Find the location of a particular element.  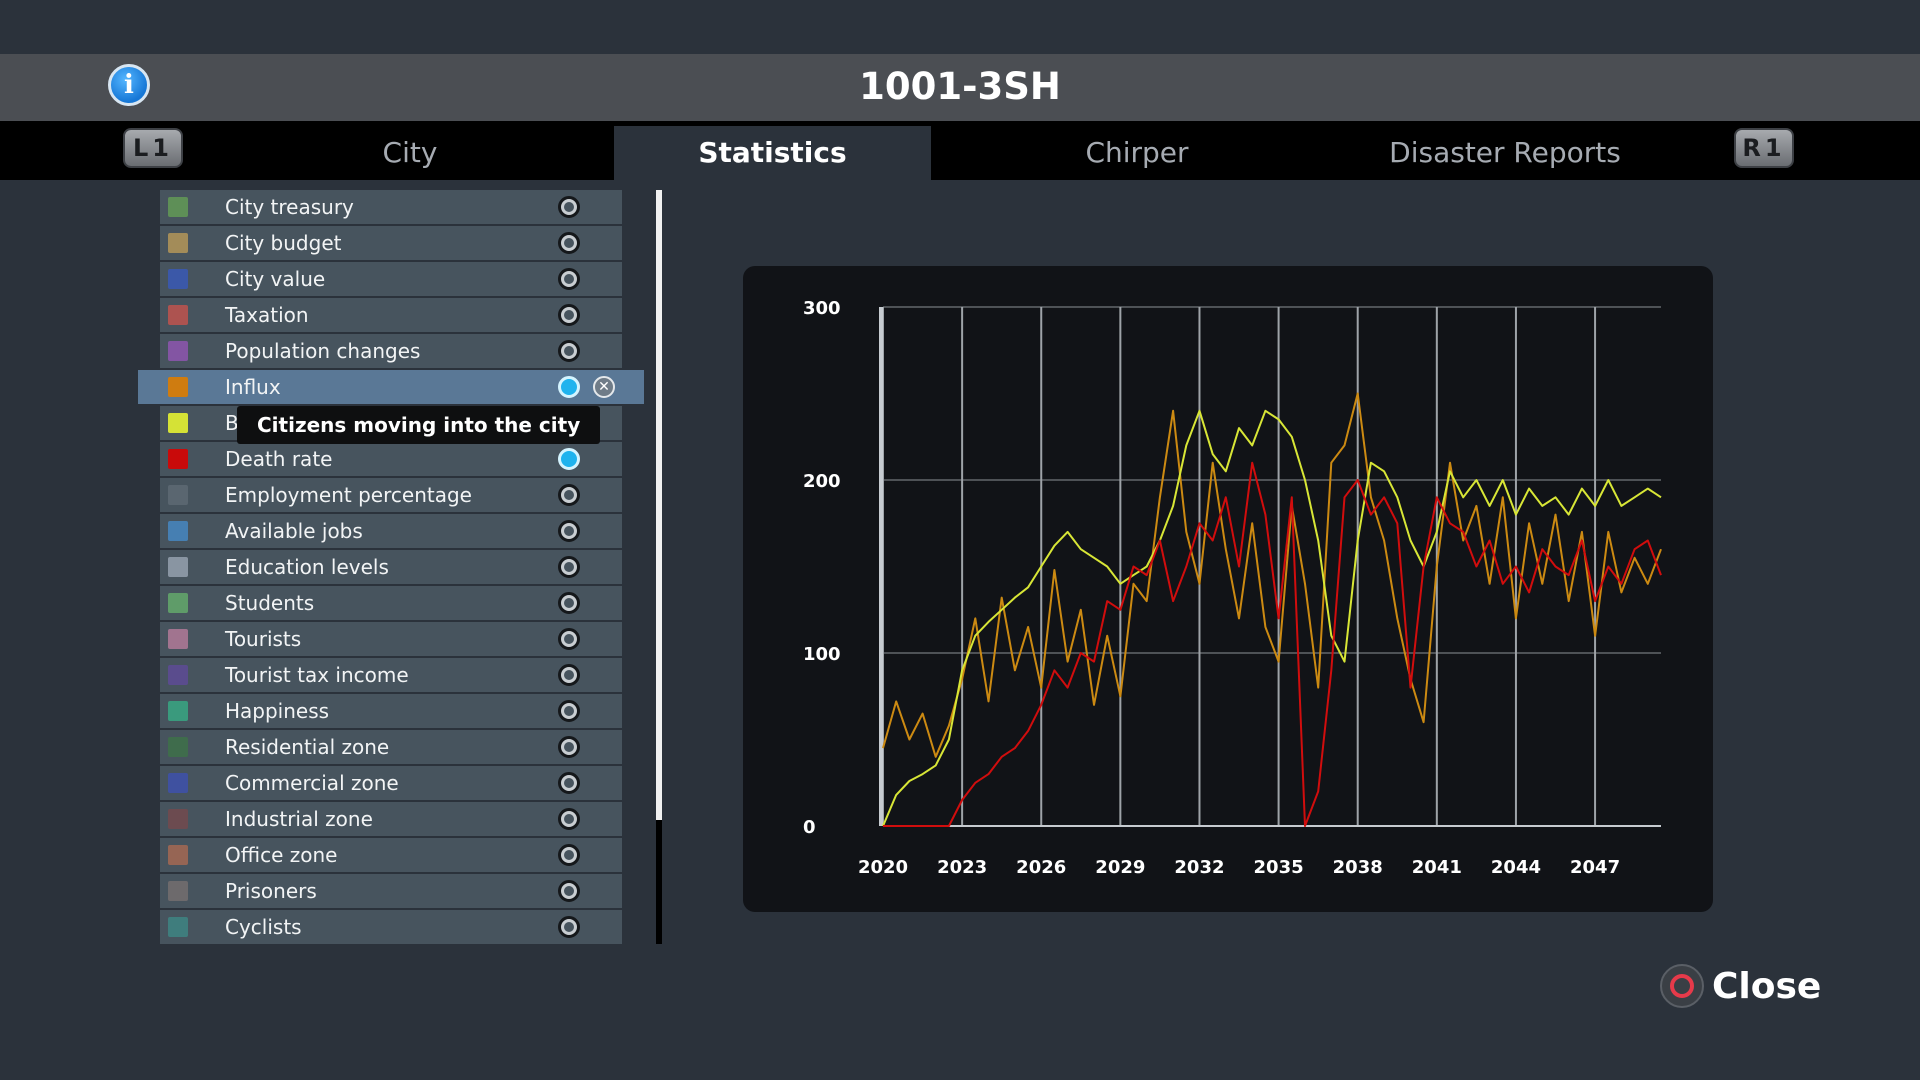

x-tick-label: 2044 is located at coordinates (1516, 867).